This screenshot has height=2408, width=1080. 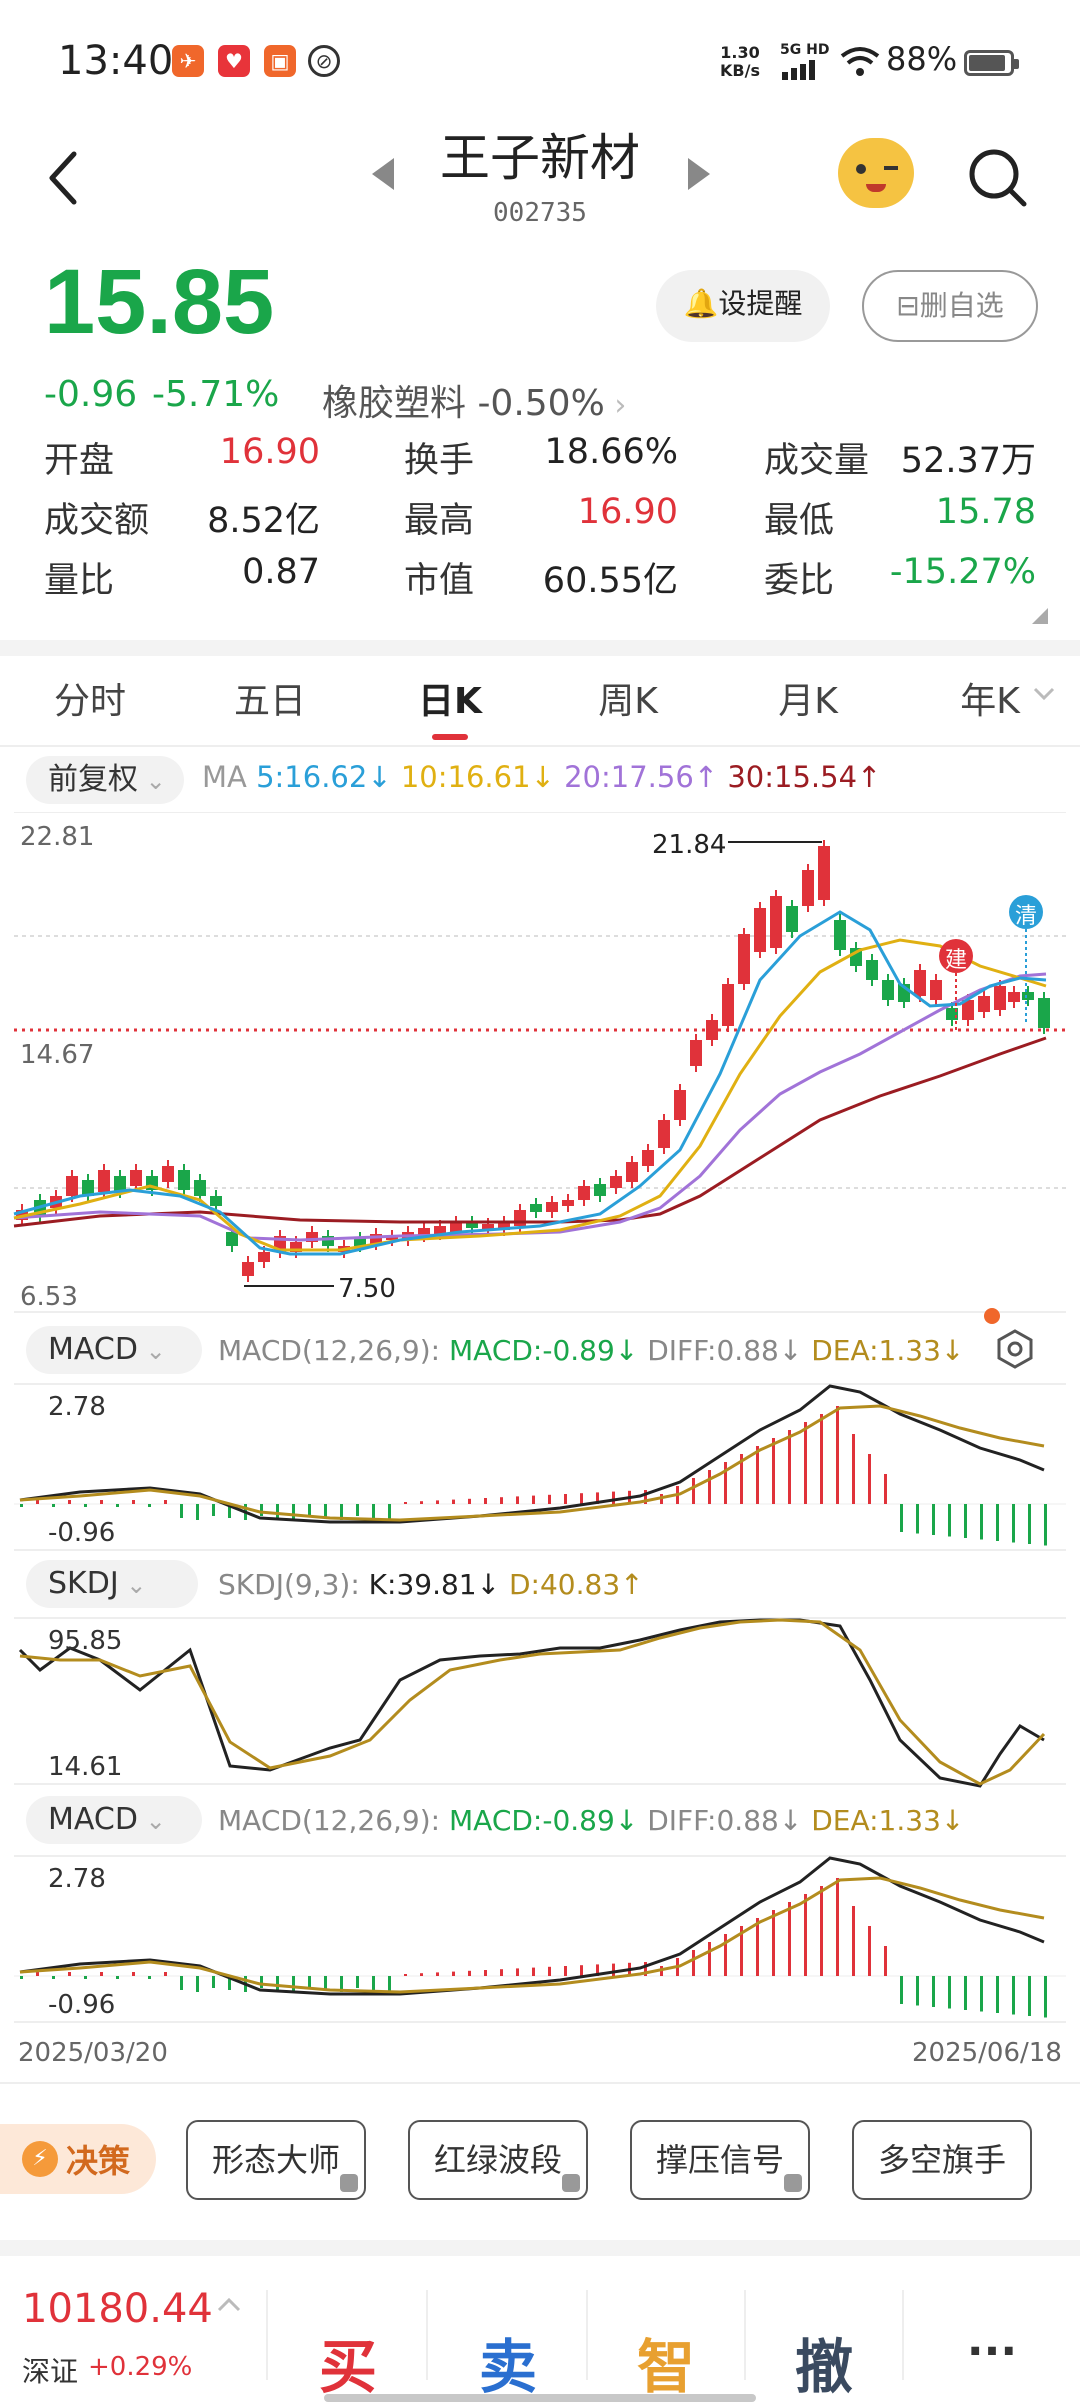 I want to click on stat-value: 60.55亿, so click(x=610, y=581).